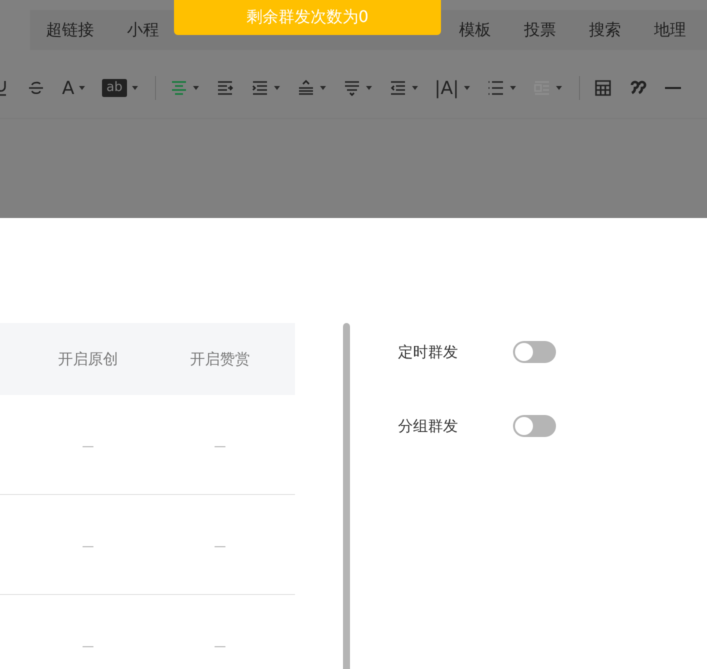 The width and height of the screenshot is (707, 669). I want to click on format-button: A, so click(74, 88).